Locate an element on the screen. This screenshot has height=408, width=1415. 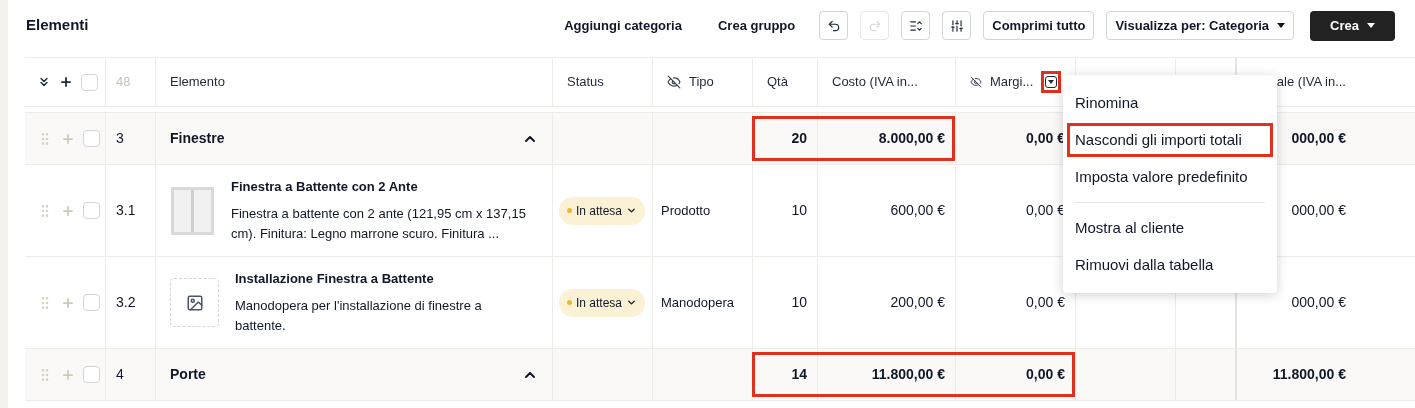
undo-icon is located at coordinates (833, 25).